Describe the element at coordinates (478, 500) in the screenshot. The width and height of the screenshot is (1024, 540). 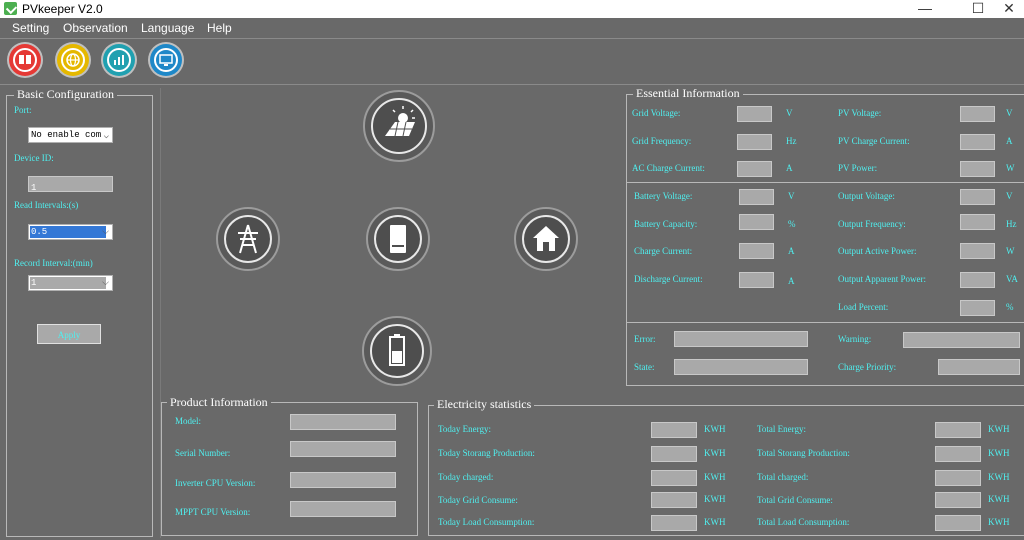
I see `today-grid-label: Today Grid Consume:` at that location.